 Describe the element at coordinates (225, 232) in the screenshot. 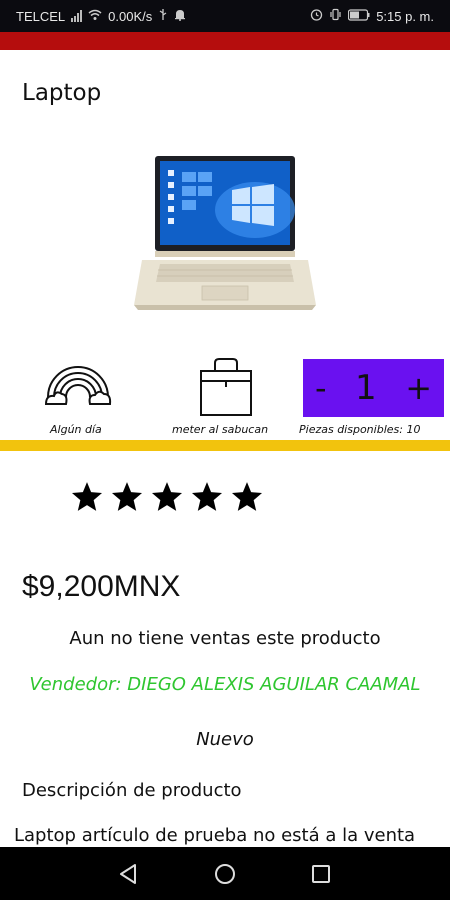

I see `product-image` at that location.